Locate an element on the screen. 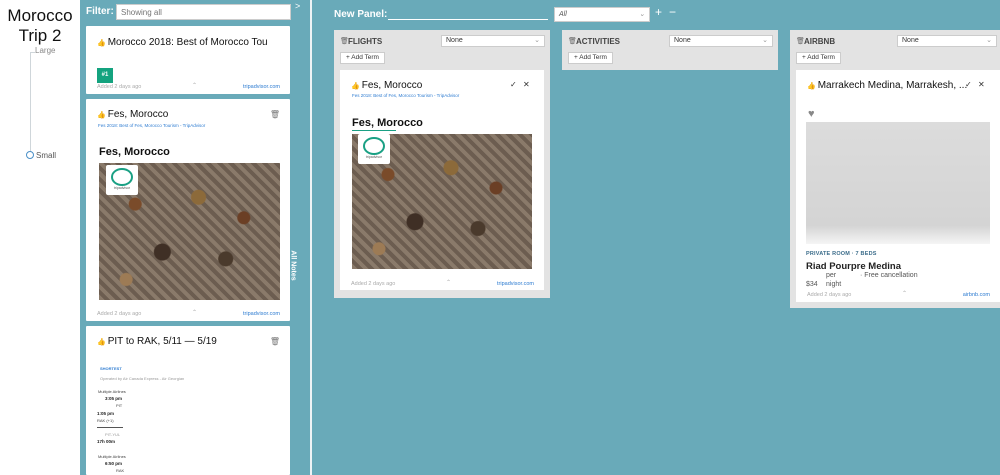 This screenshot has width=1000, height=475. panel-filter-value: All is located at coordinates (563, 14).